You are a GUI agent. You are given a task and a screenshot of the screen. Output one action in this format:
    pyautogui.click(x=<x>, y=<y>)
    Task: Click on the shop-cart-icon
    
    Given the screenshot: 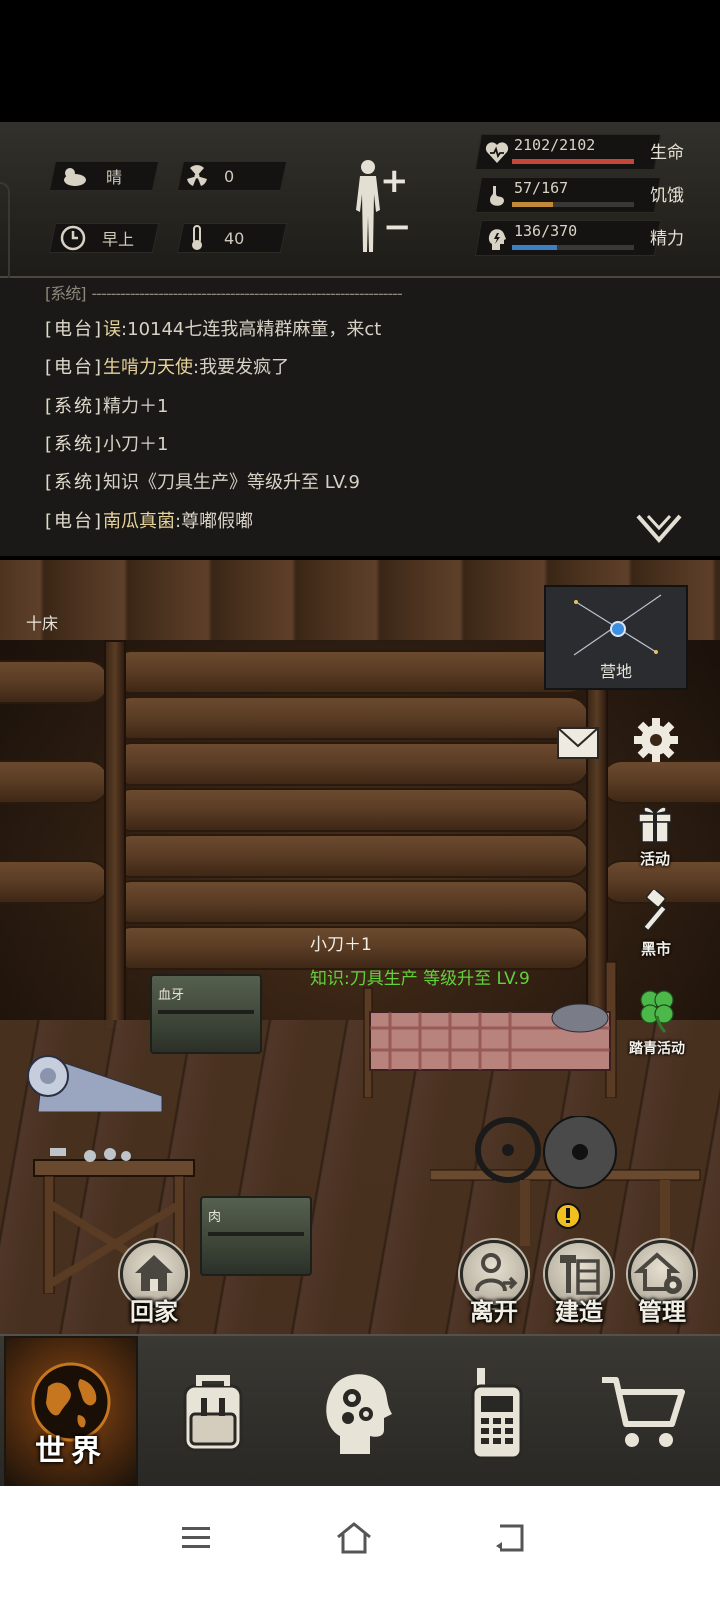 What is the action you would take?
    pyautogui.click(x=643, y=1412)
    